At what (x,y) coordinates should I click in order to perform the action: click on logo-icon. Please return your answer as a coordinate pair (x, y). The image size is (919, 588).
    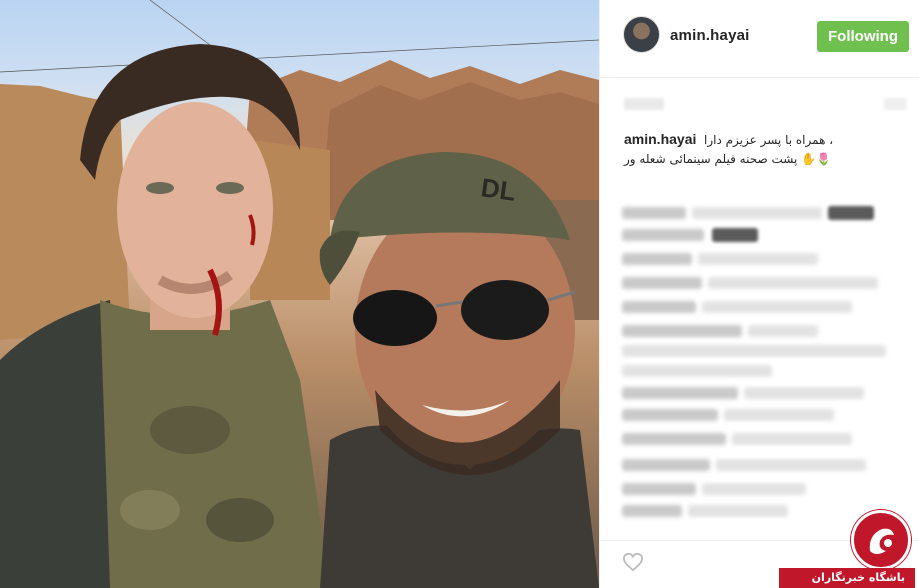
    Looking at the image, I should click on (881, 541).